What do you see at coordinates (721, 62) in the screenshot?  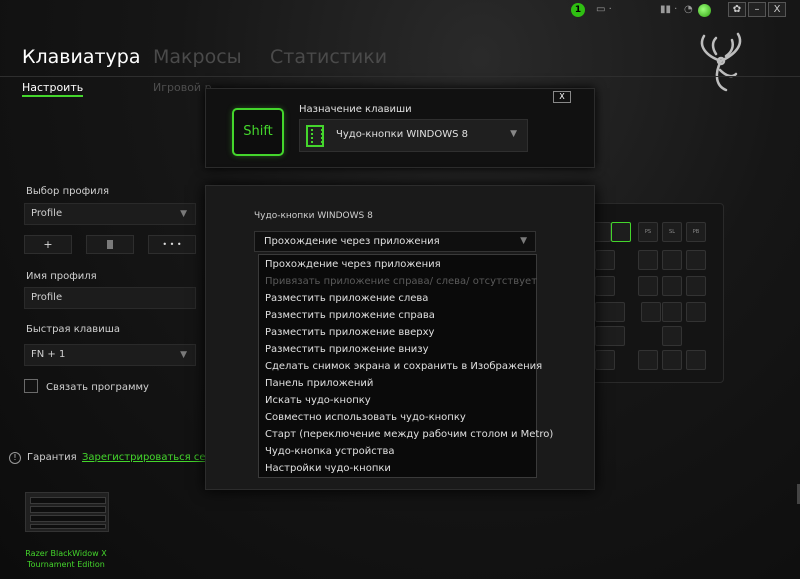 I see `razer-logo` at bounding box center [721, 62].